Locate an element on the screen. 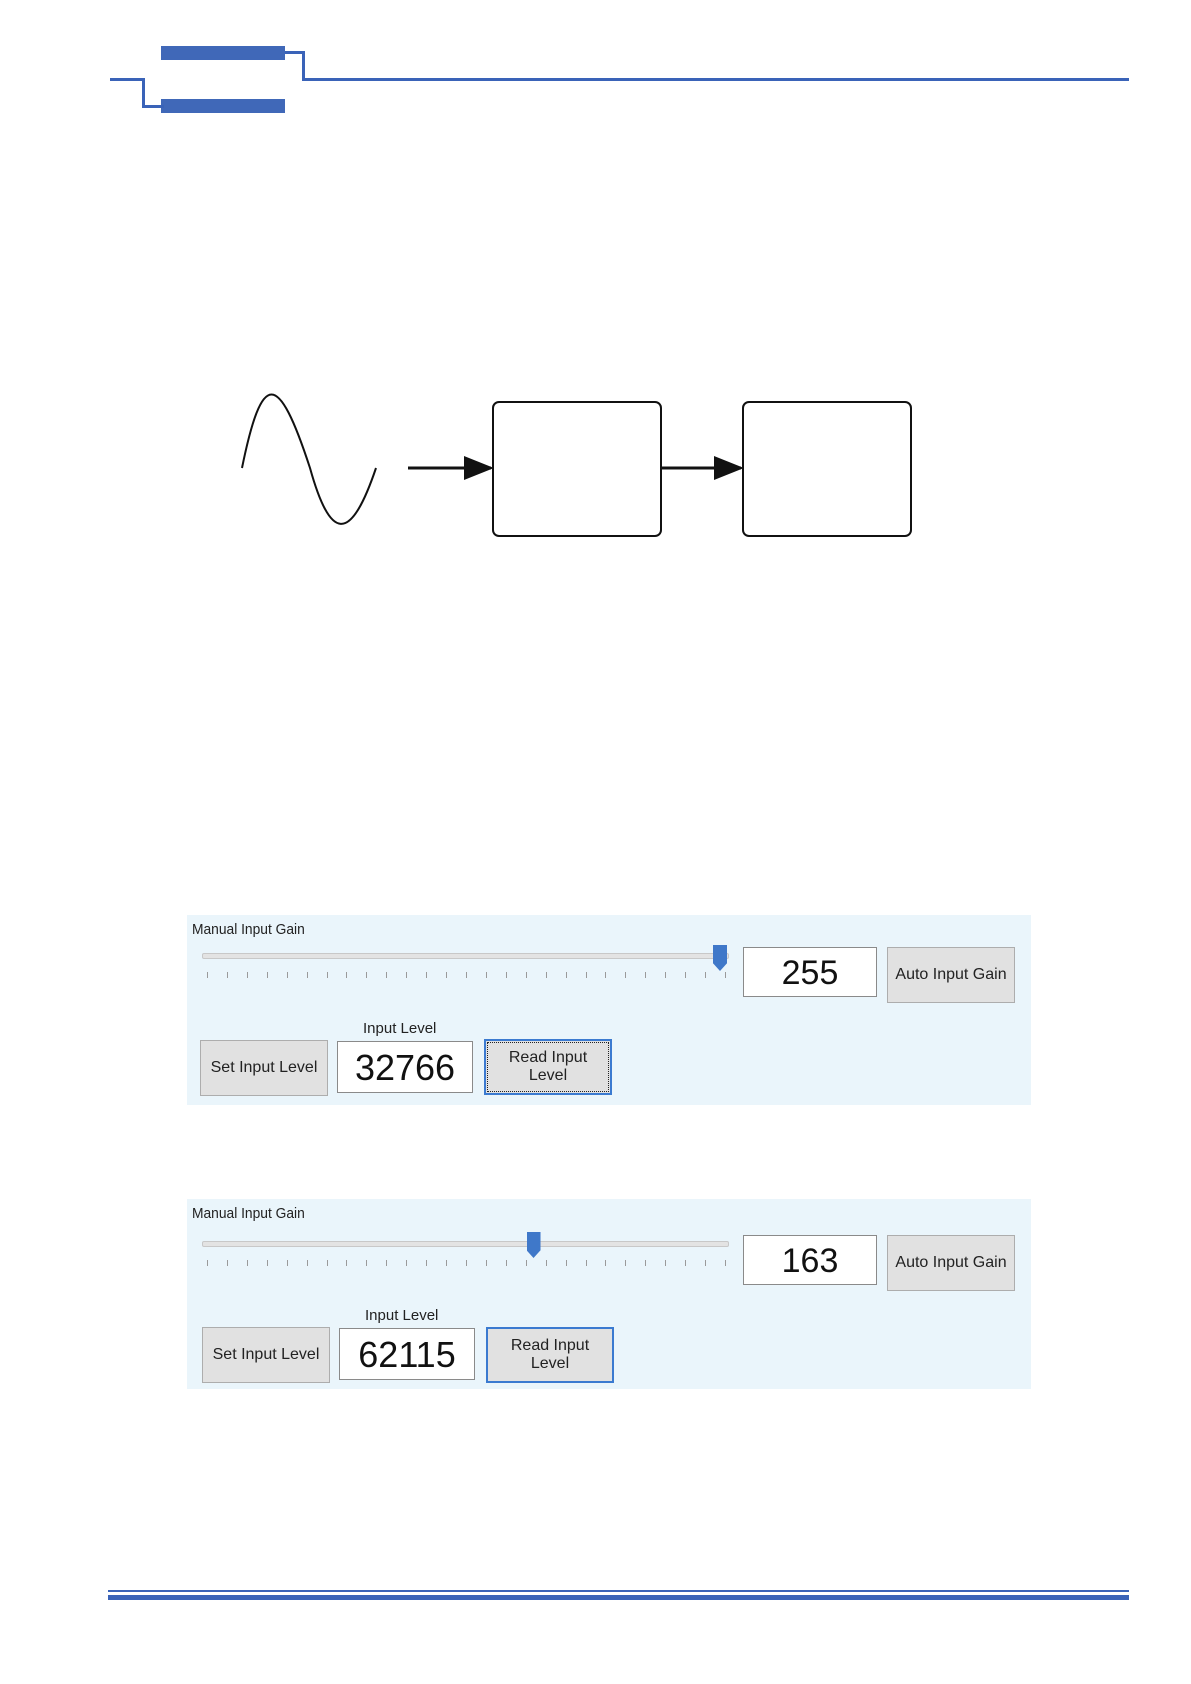 The height and width of the screenshot is (1684, 1191). footer-rule-thin is located at coordinates (618, 1591).